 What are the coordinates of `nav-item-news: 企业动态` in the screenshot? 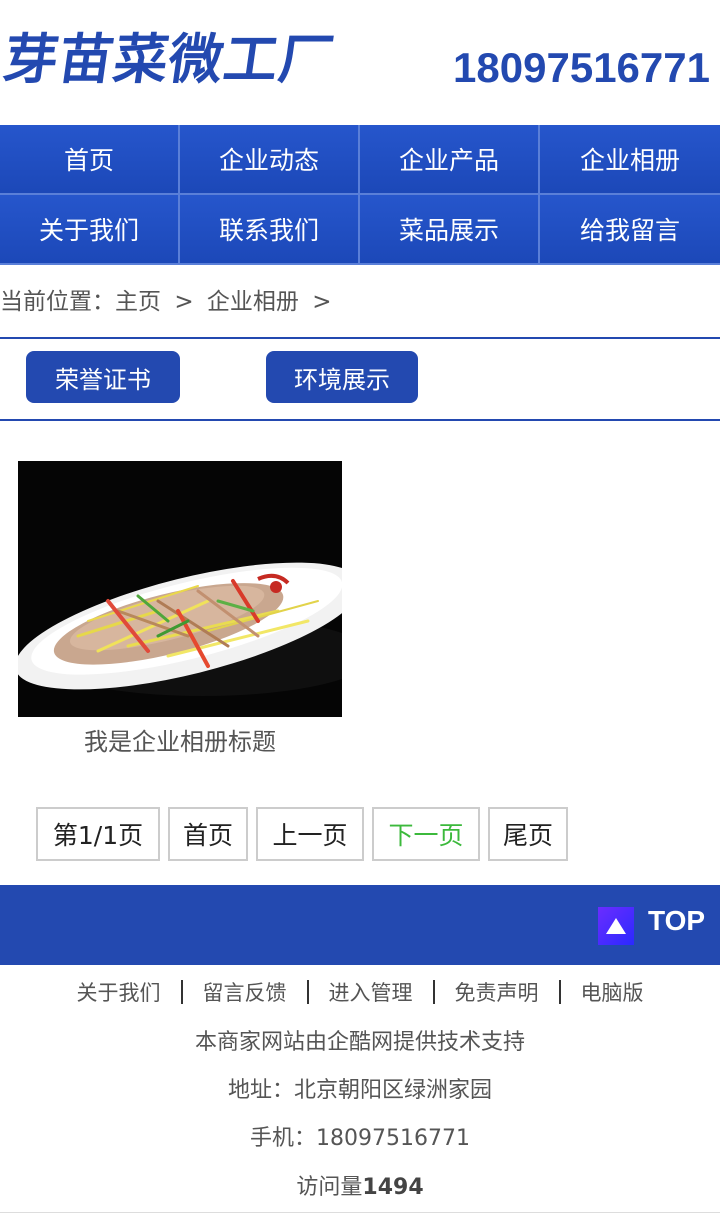 It's located at (270, 160).